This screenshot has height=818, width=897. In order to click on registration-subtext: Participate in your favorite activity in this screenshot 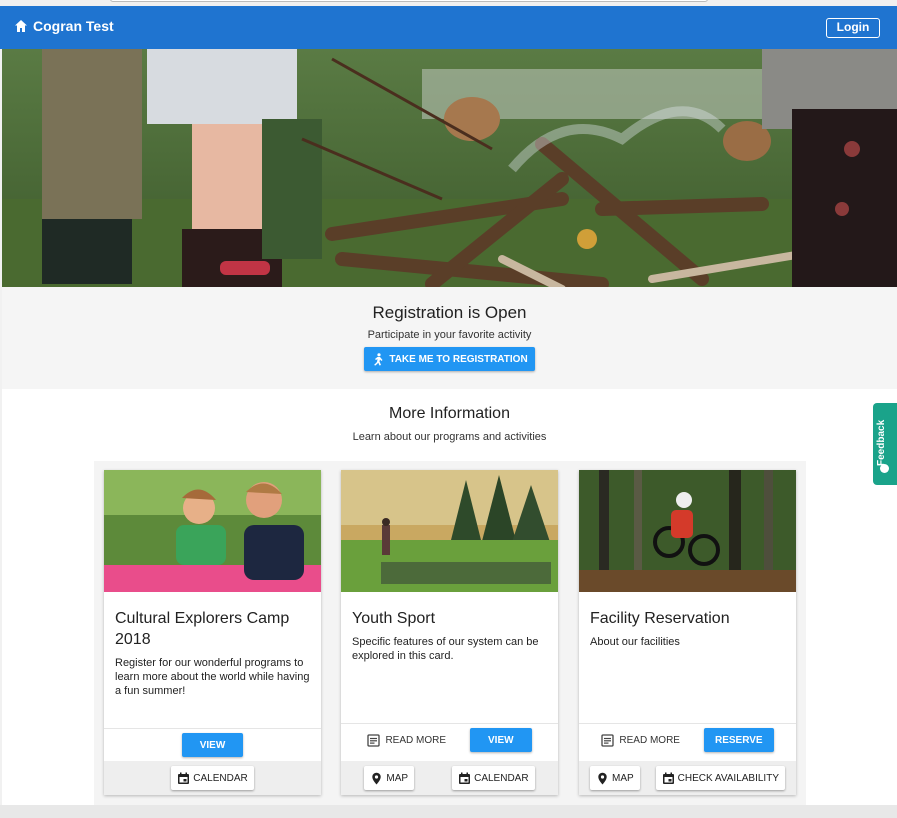, I will do `click(449, 335)`.